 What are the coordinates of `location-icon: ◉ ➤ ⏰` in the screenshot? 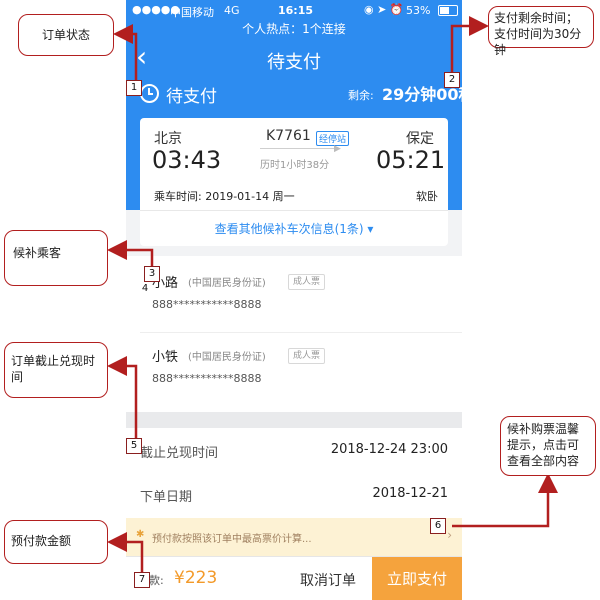 It's located at (384, 9).